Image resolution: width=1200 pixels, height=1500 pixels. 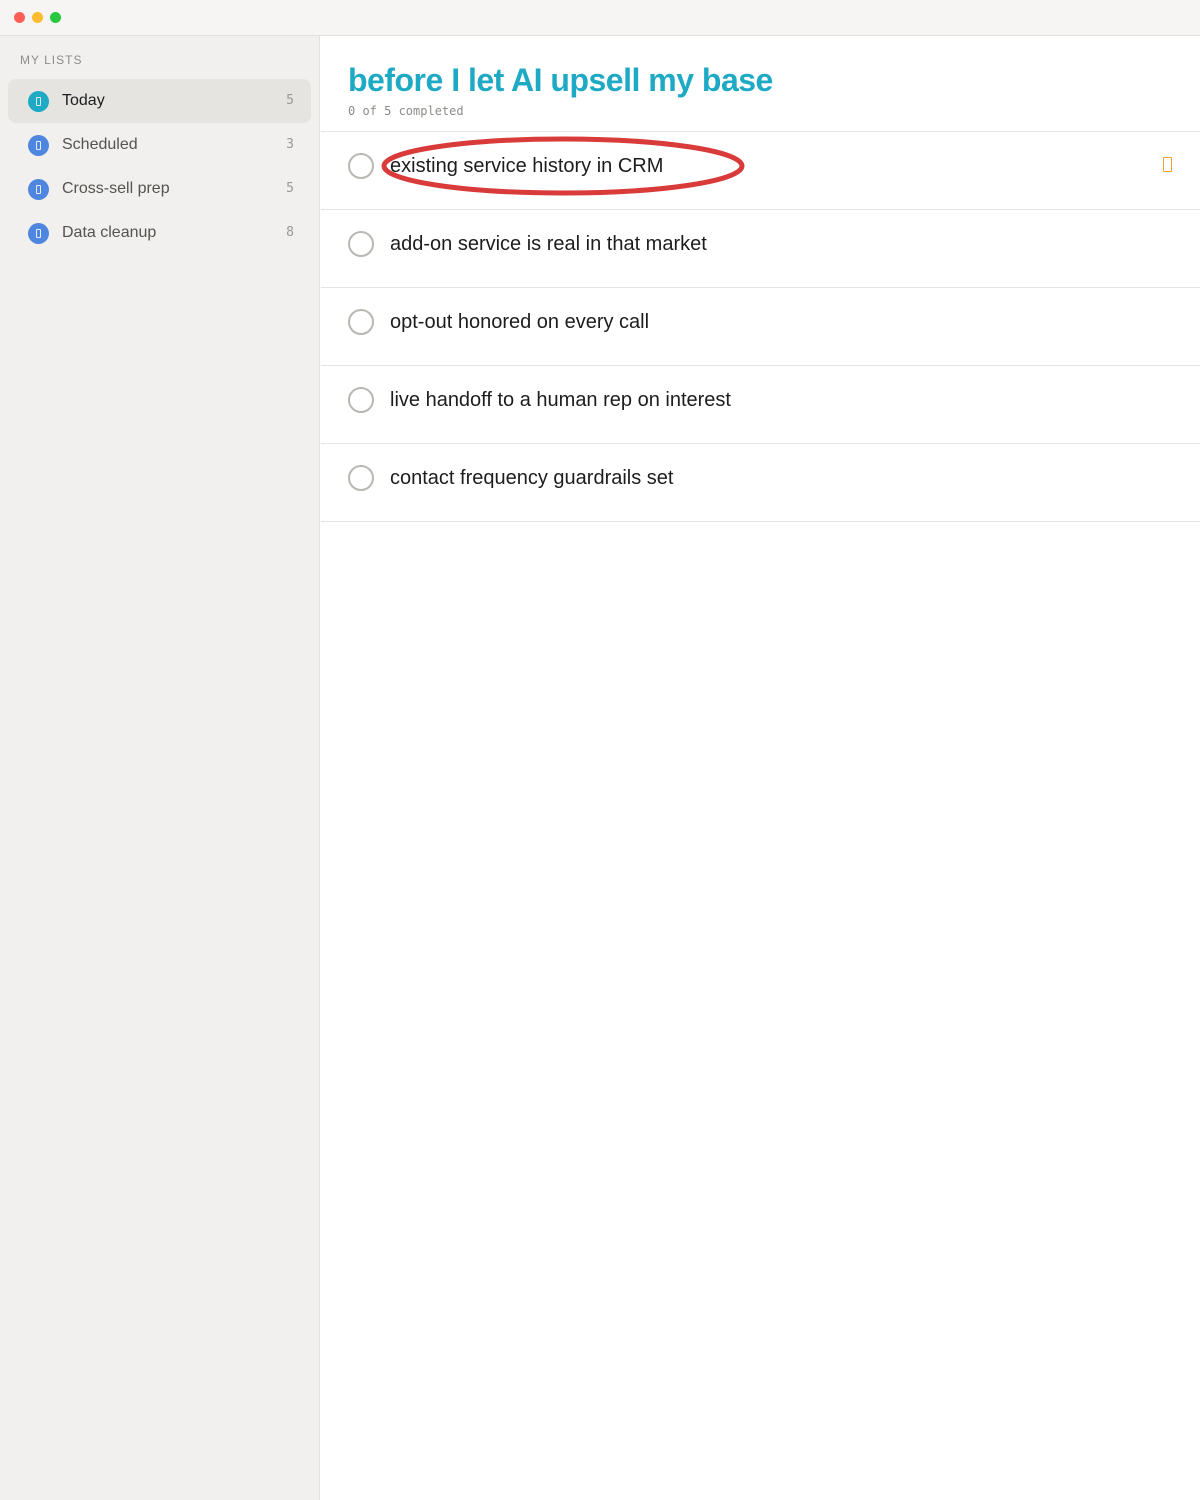 I want to click on maximize-window-button, so click(x=55, y=17).